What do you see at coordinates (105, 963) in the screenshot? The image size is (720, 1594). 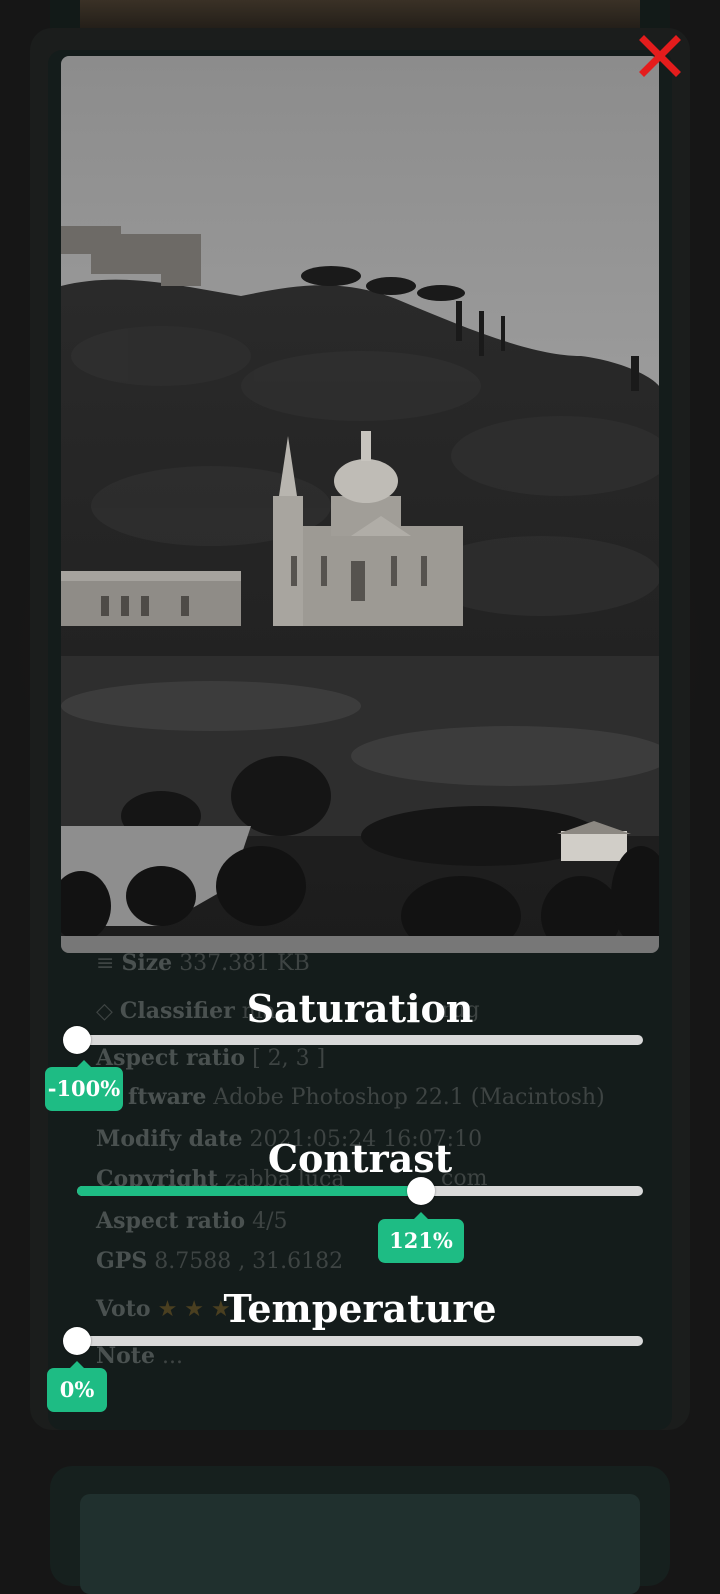 I see `size-icon: ≡` at bounding box center [105, 963].